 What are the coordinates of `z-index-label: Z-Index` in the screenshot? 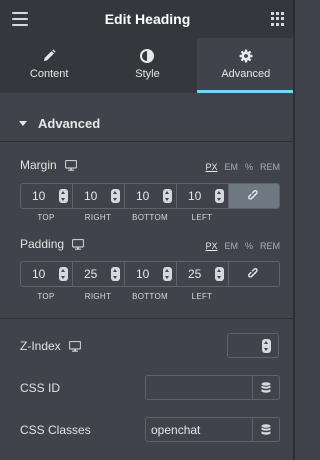 It's located at (50, 346).